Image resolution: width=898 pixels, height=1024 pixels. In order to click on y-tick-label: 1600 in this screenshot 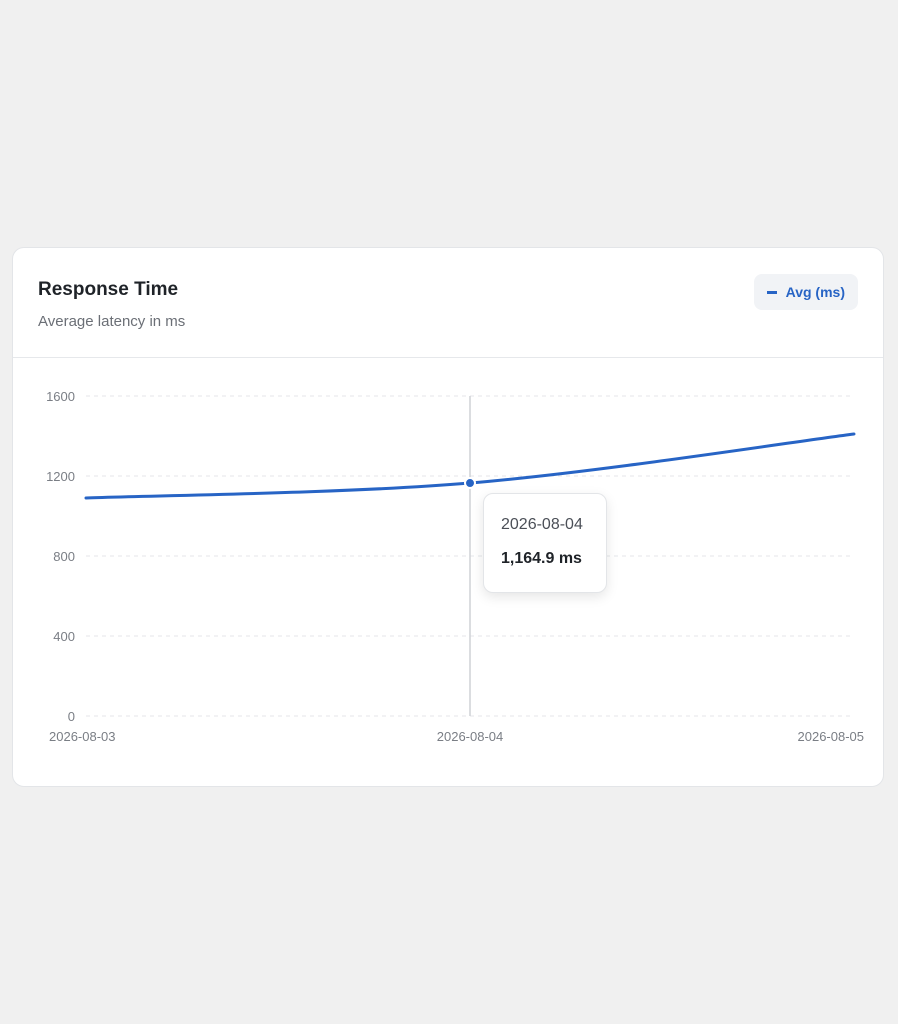, I will do `click(60, 396)`.